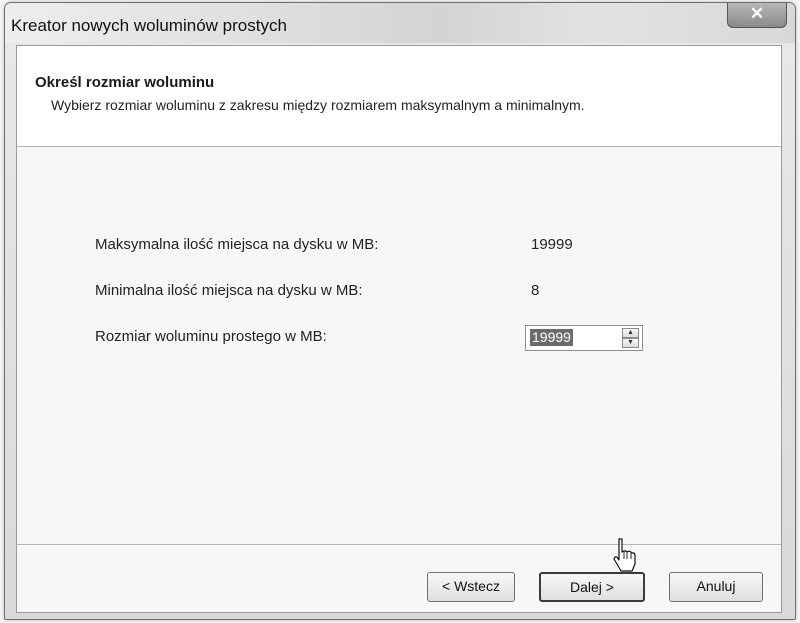 Image resolution: width=800 pixels, height=623 pixels. I want to click on min-size-value: 8, so click(535, 290).